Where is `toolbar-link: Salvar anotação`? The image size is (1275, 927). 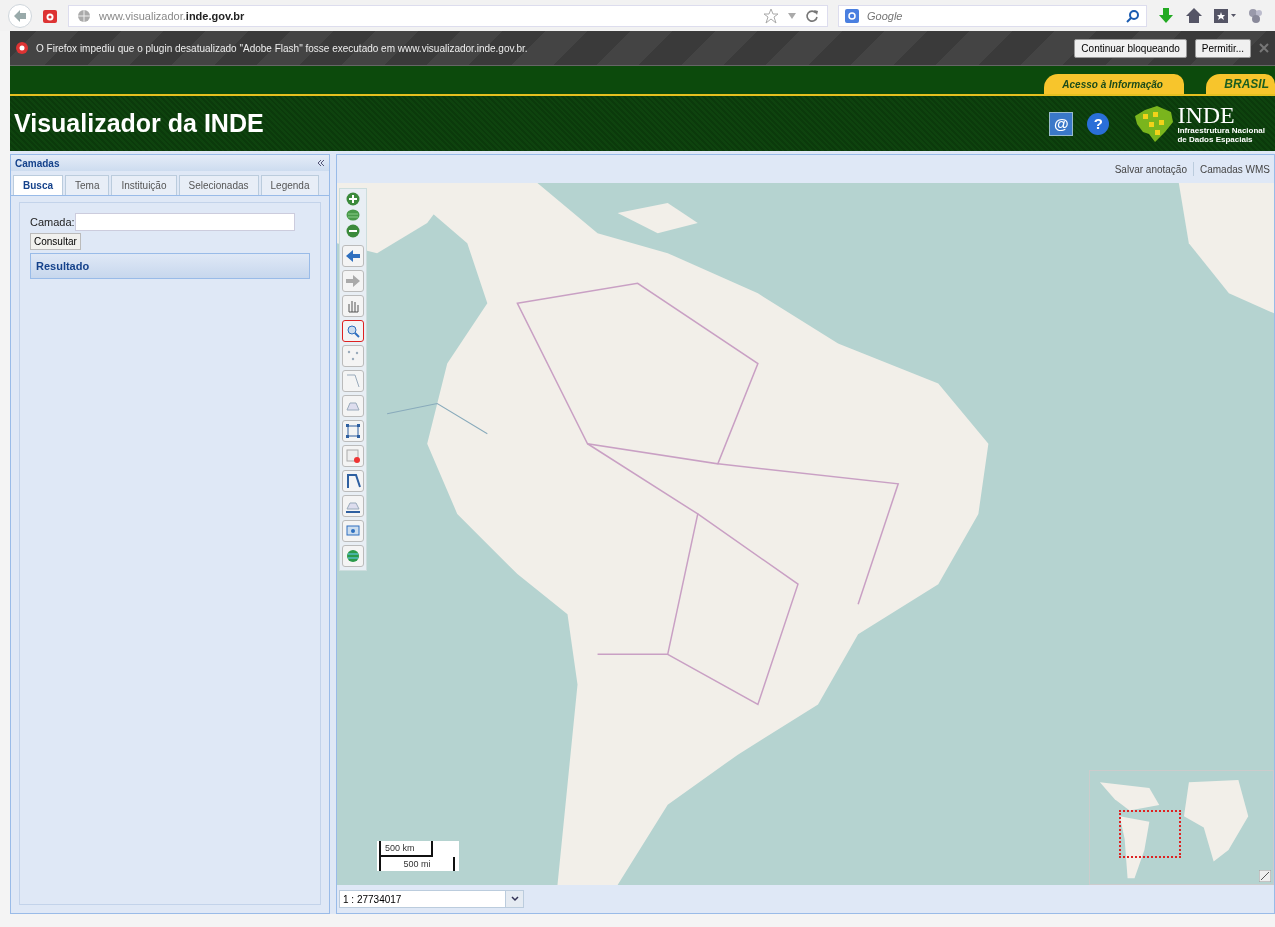 toolbar-link: Salvar anotação is located at coordinates (1150, 169).